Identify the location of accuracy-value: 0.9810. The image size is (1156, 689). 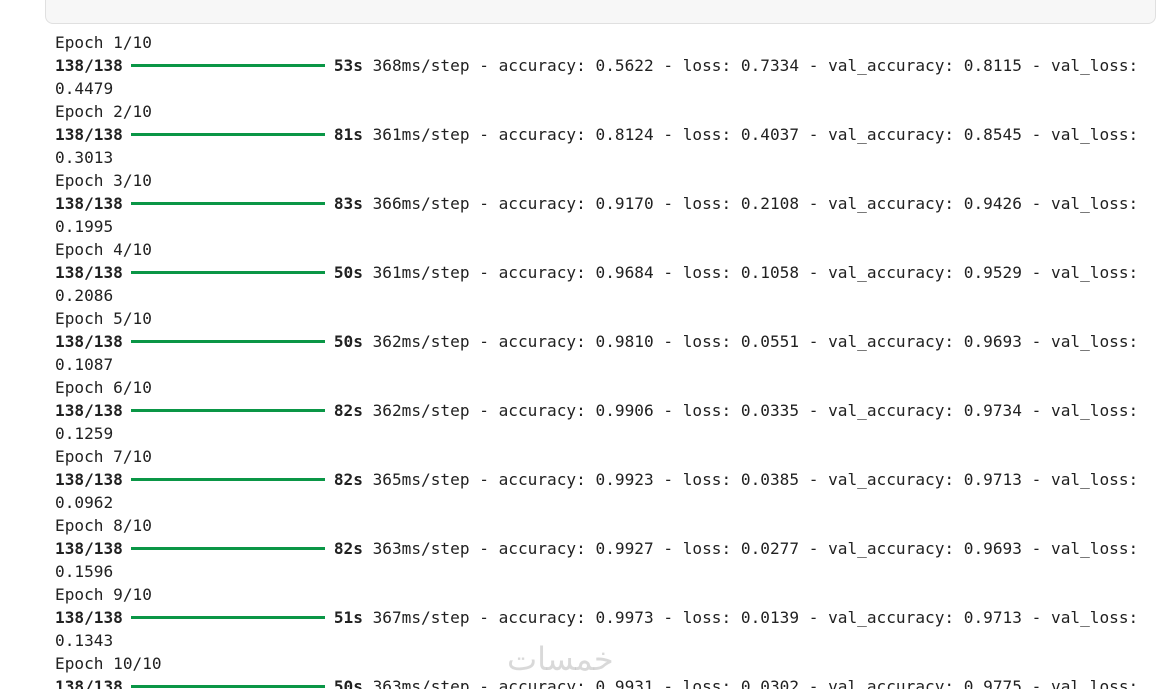
(624, 341).